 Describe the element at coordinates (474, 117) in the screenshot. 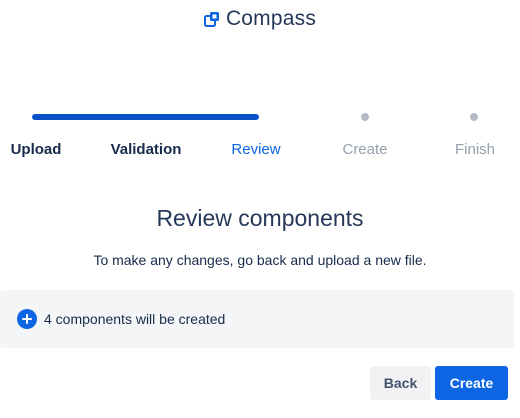

I see `step-dot-finish` at that location.